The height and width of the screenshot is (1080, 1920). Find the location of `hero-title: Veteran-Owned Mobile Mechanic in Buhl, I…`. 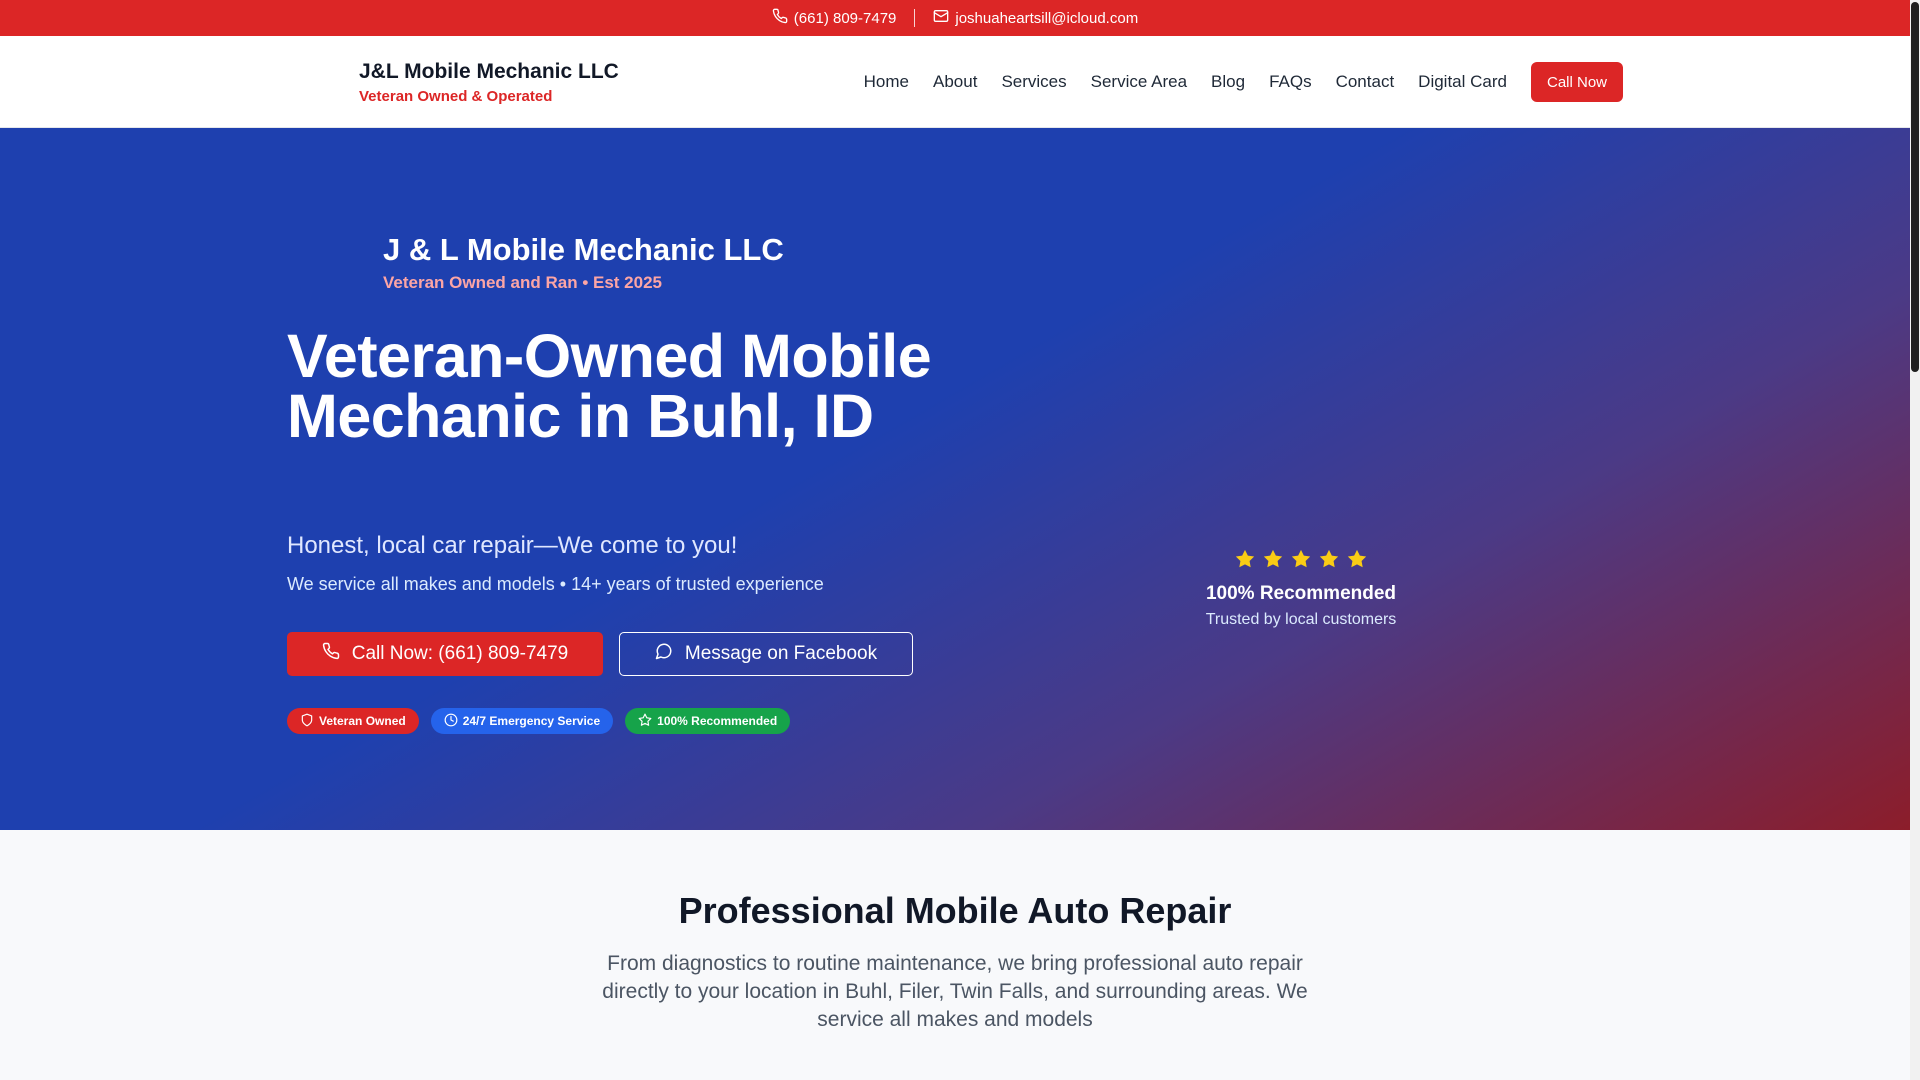

hero-title: Veteran-Owned Mobile Mechanic in Buhl, I… is located at coordinates (609, 386).